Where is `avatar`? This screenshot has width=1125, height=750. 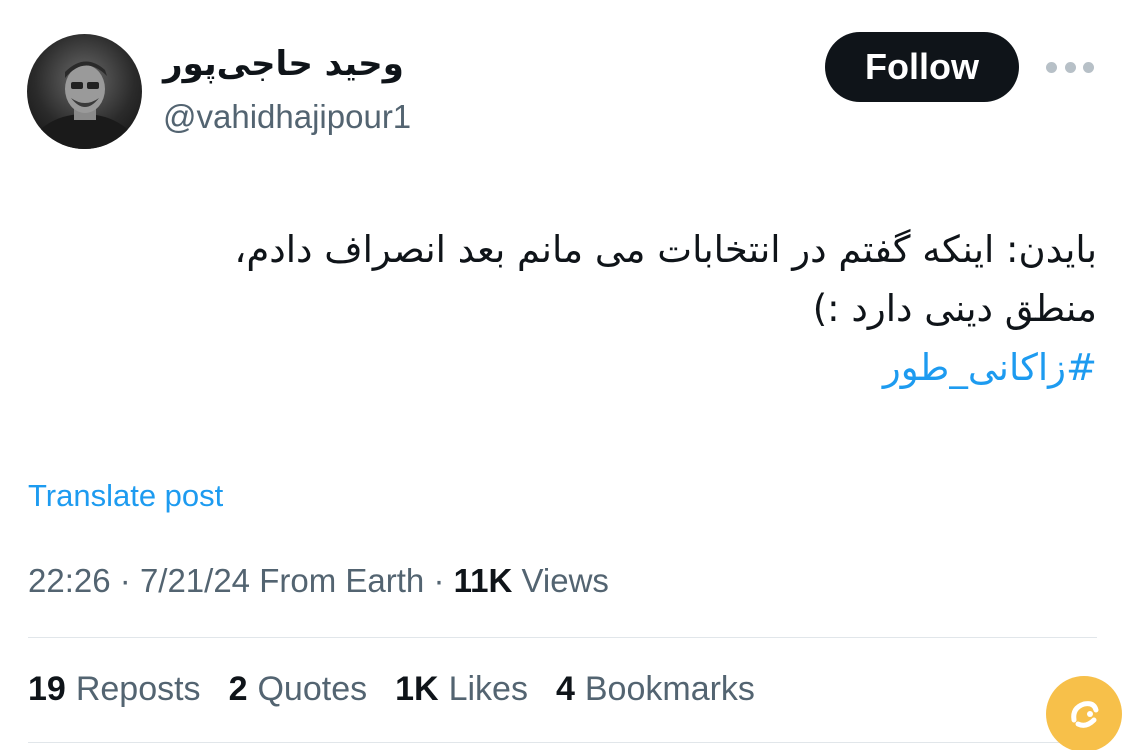 avatar is located at coordinates (84, 91).